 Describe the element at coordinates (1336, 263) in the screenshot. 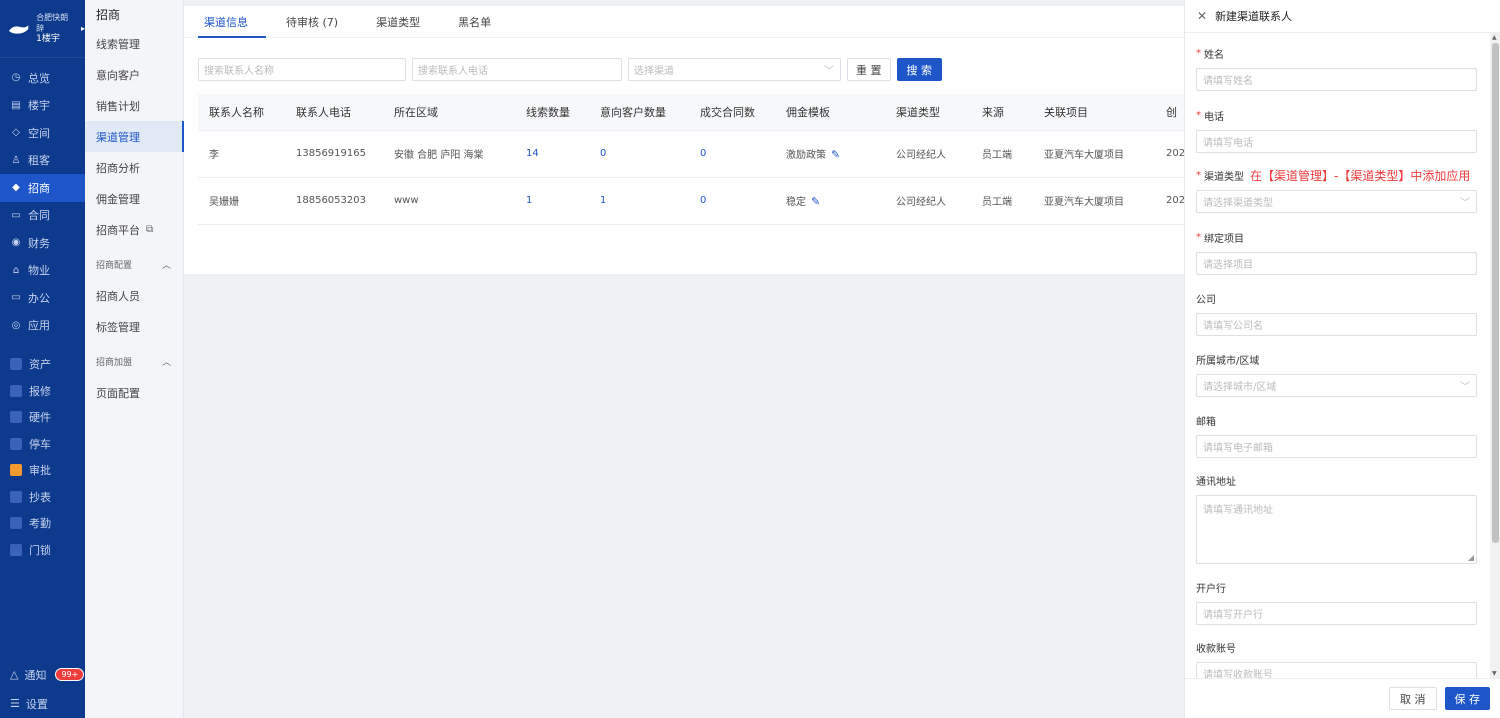

I see `project-select: 请选择项目` at that location.